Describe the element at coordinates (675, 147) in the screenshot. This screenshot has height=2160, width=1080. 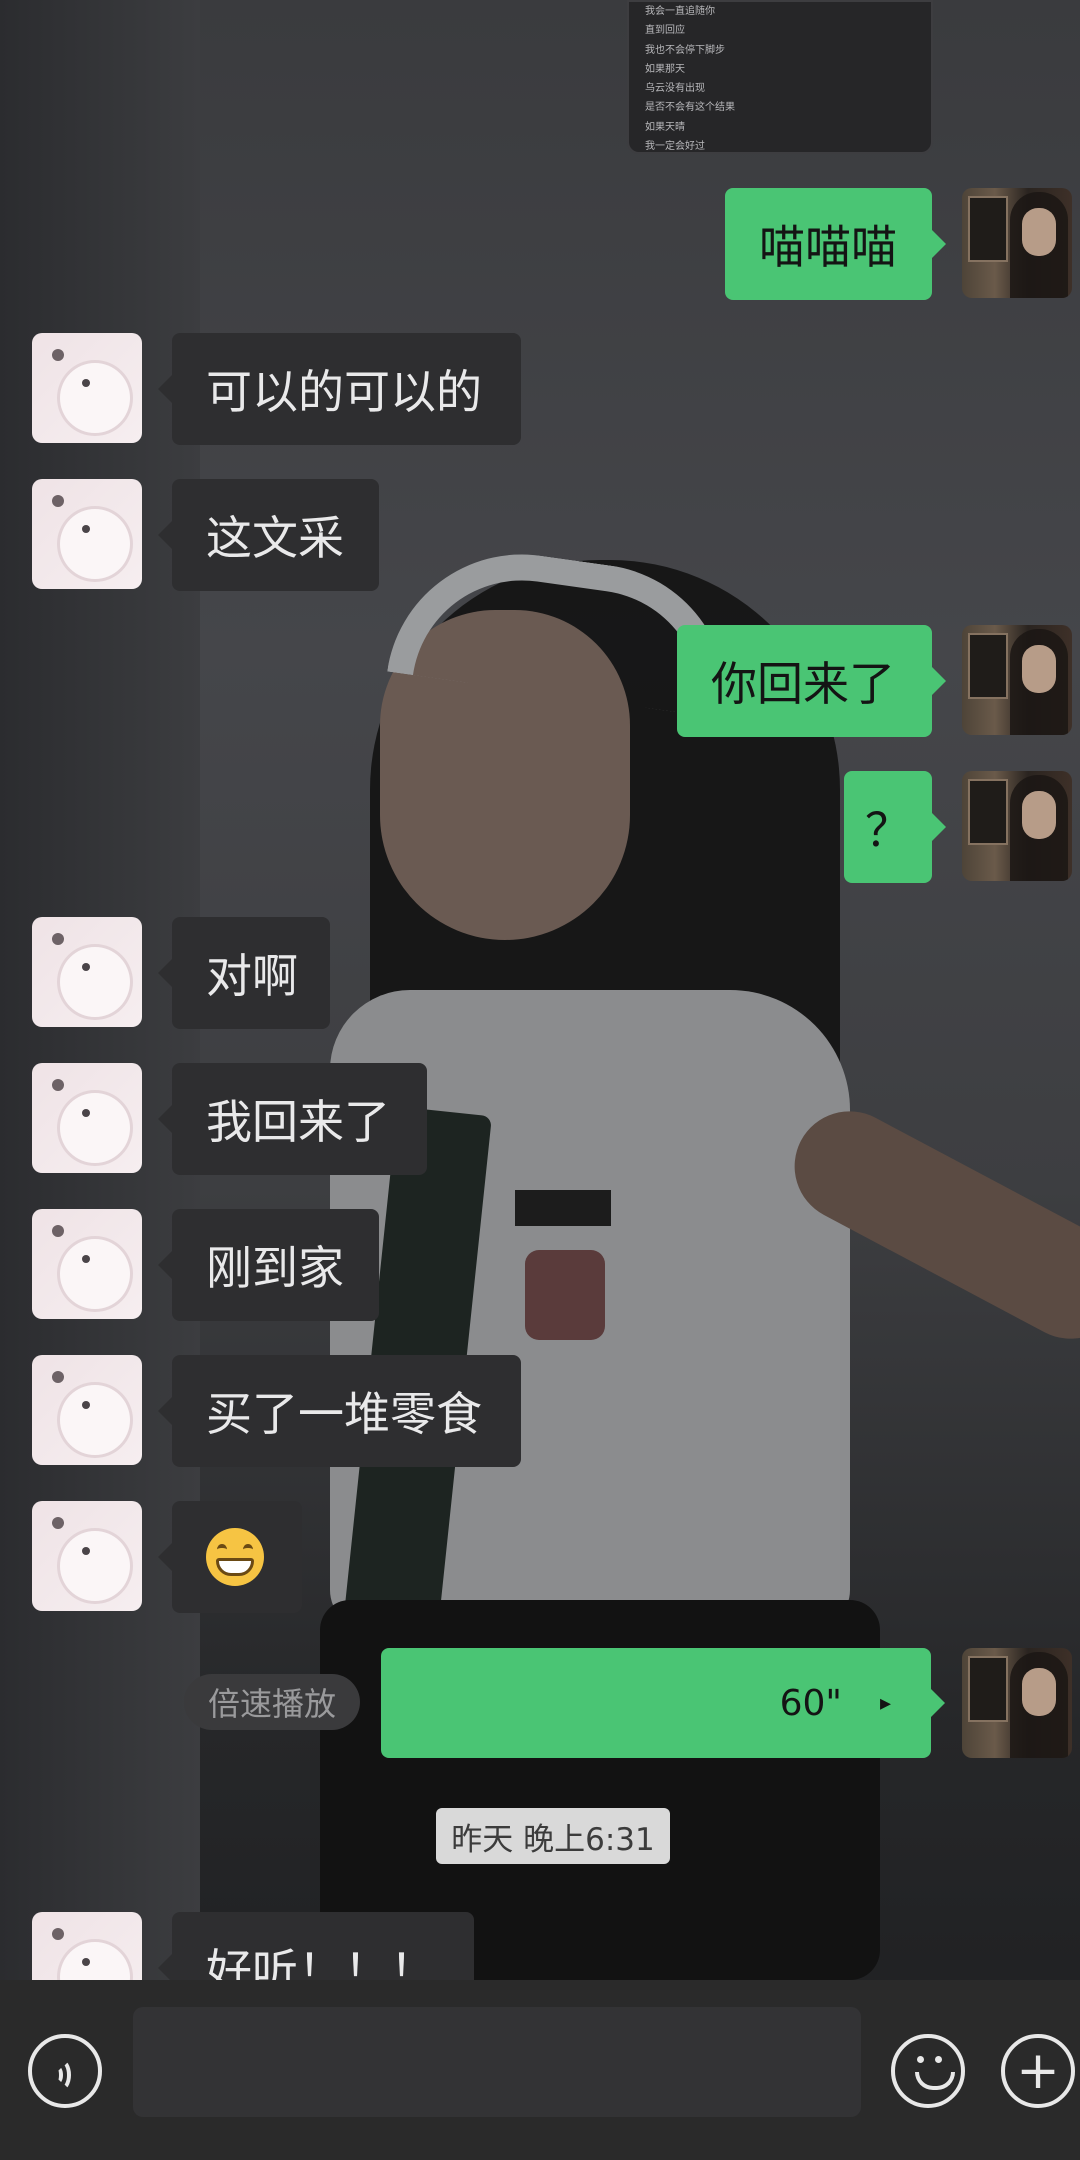
I see `lyric-line: 我一定会好过` at that location.